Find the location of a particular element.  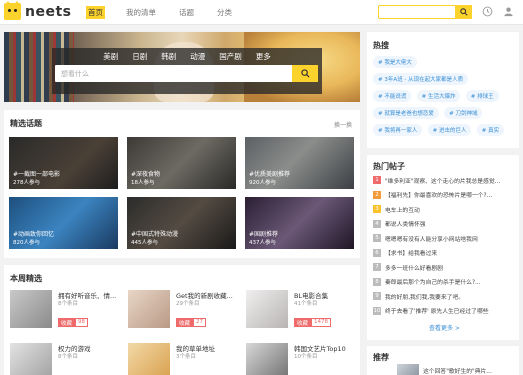

favorite-badge: 收藏 1478 is located at coordinates (313, 322).